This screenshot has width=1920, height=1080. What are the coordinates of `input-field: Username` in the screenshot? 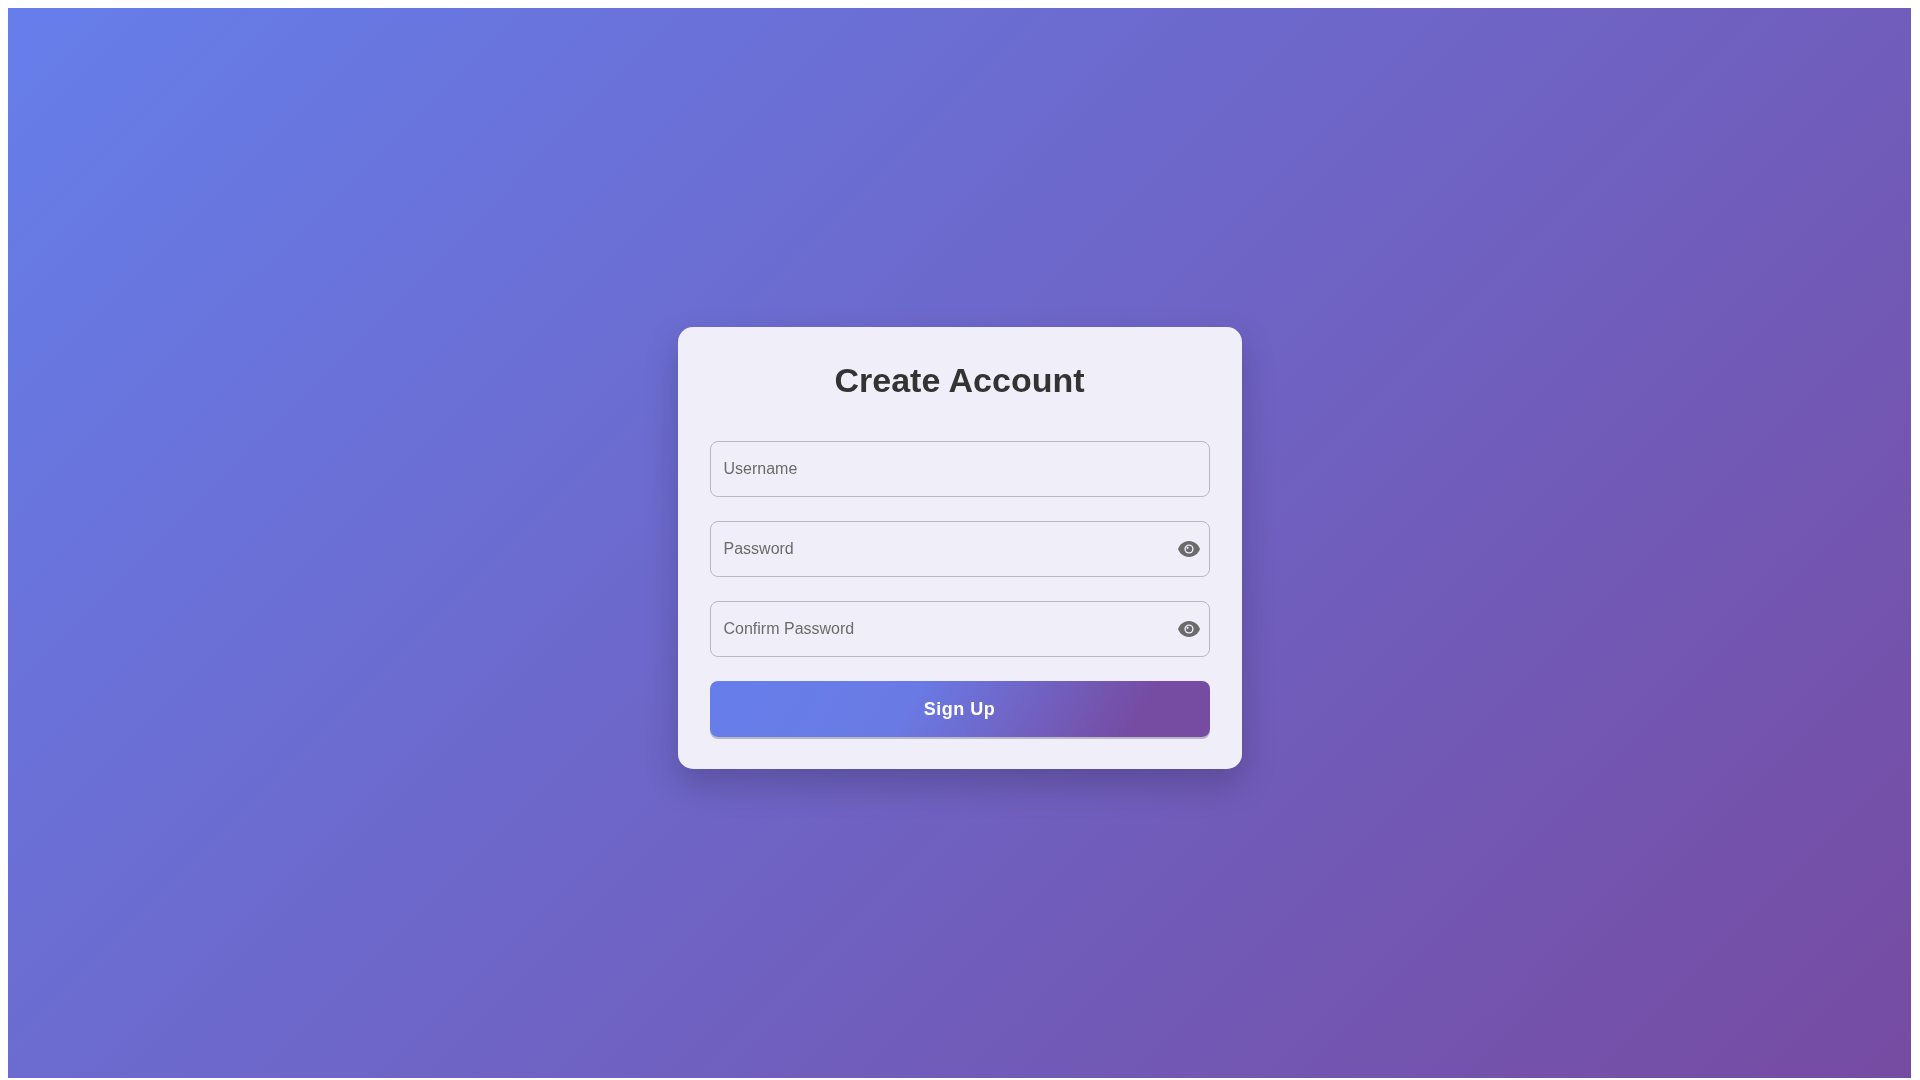 It's located at (959, 469).